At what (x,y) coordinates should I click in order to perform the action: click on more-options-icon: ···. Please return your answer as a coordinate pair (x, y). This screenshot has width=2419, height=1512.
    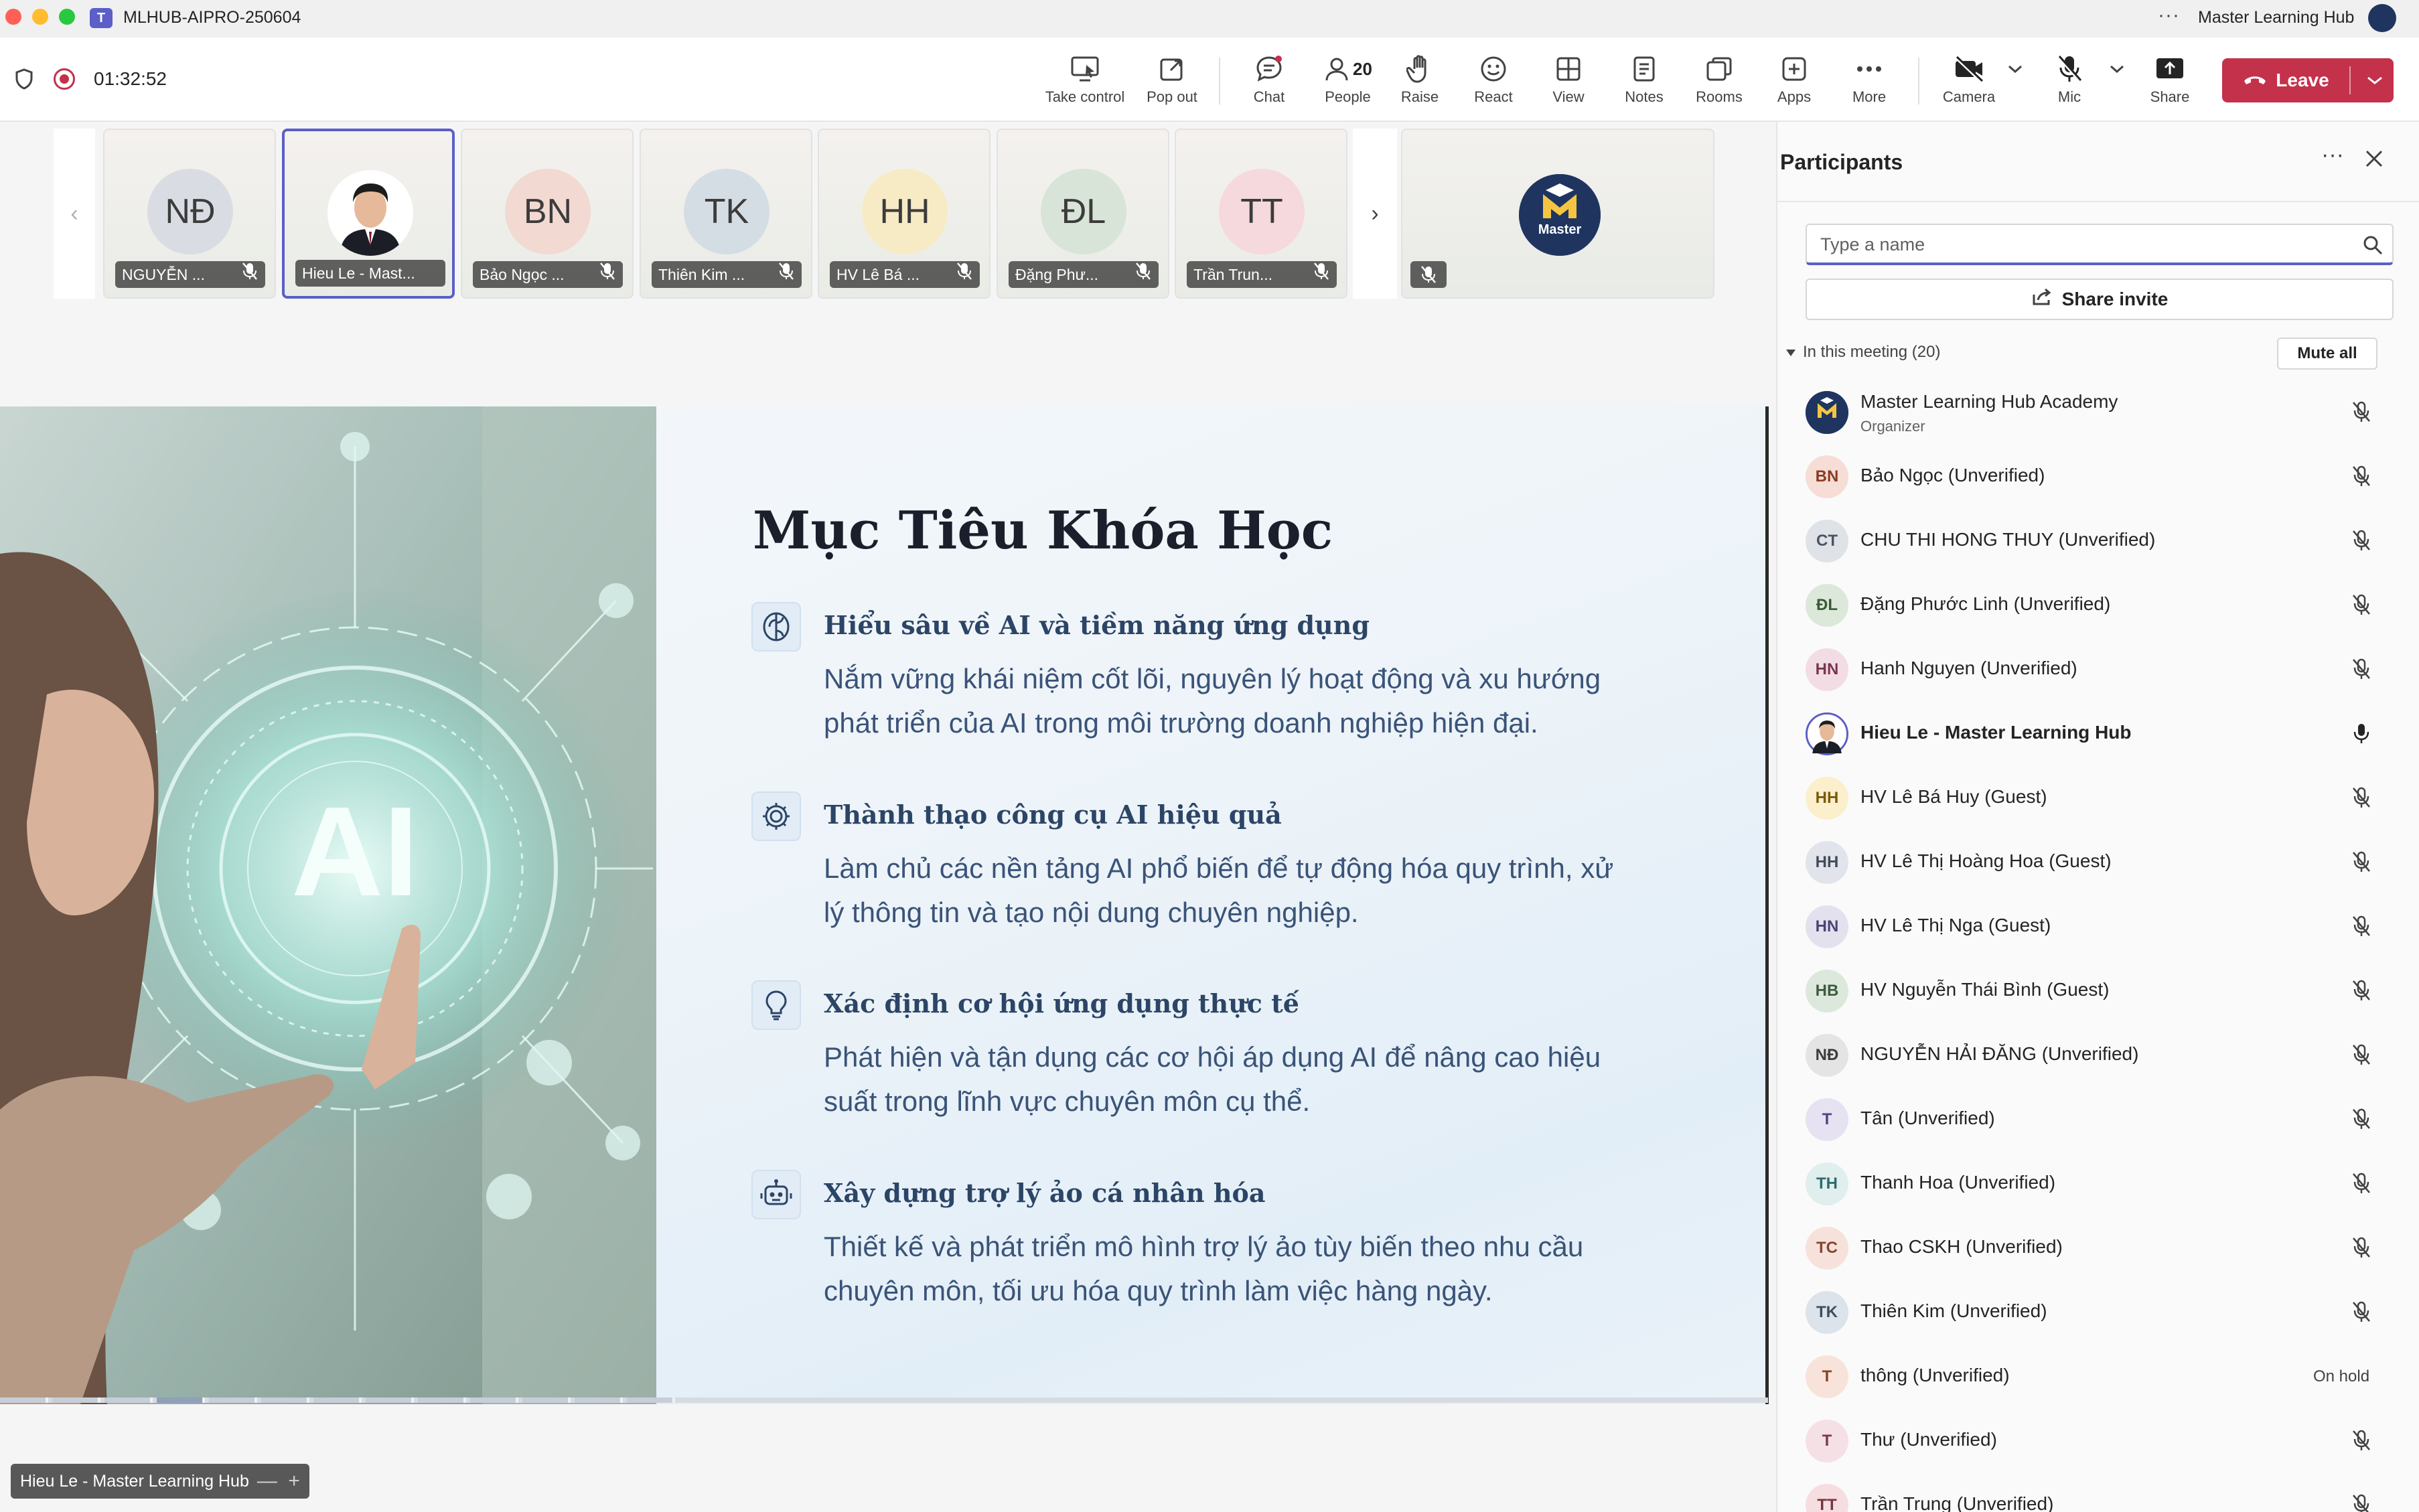
    Looking at the image, I should click on (2169, 16).